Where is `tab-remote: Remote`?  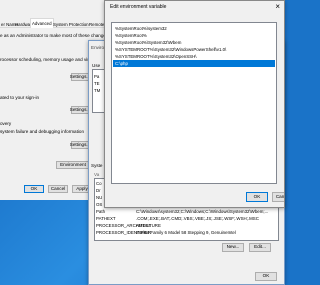
tab-remote: Remote is located at coordinates (96, 24).